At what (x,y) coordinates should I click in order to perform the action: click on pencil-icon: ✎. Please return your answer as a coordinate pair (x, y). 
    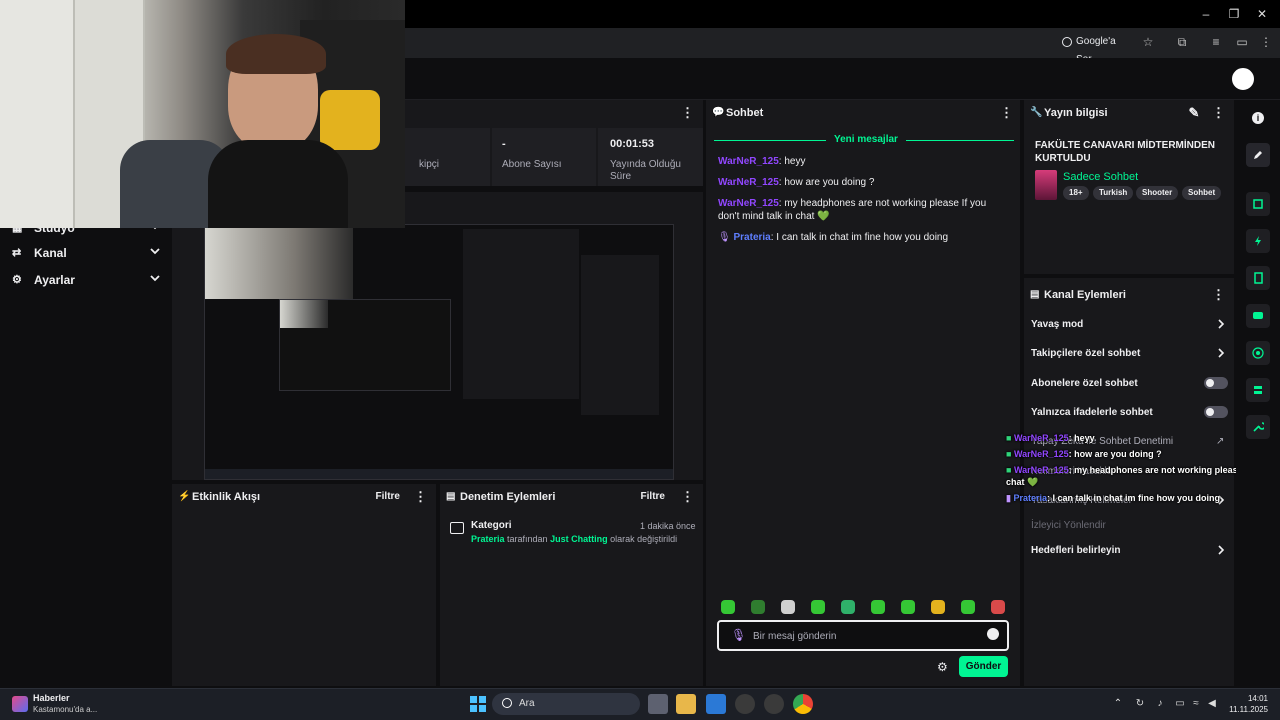
    Looking at the image, I should click on (1194, 113).